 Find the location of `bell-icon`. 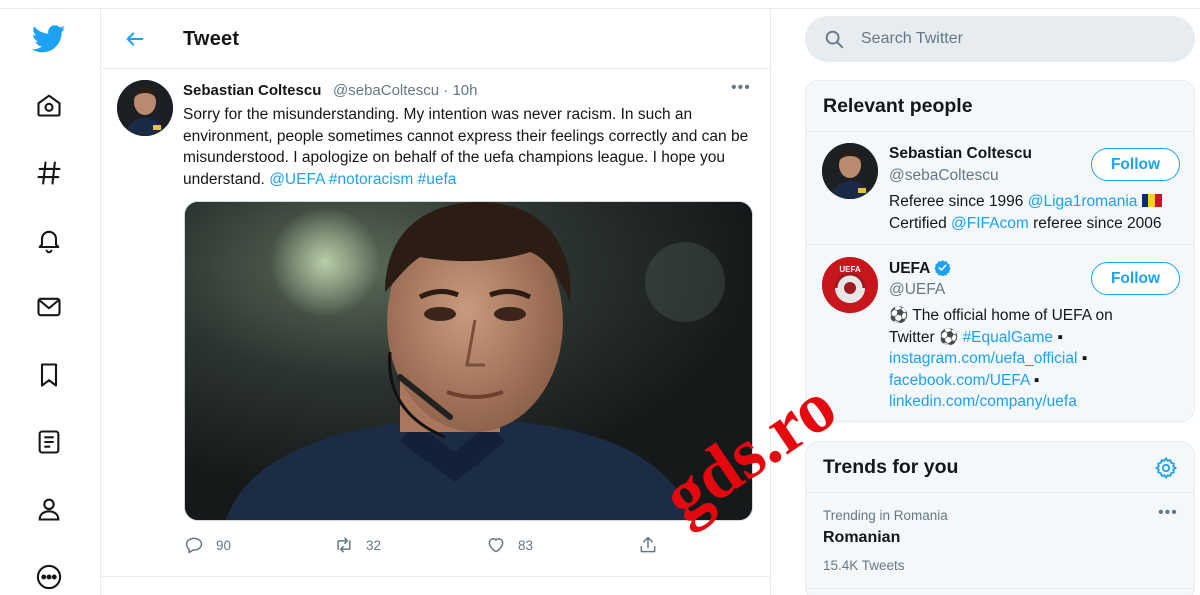

bell-icon is located at coordinates (49, 240).